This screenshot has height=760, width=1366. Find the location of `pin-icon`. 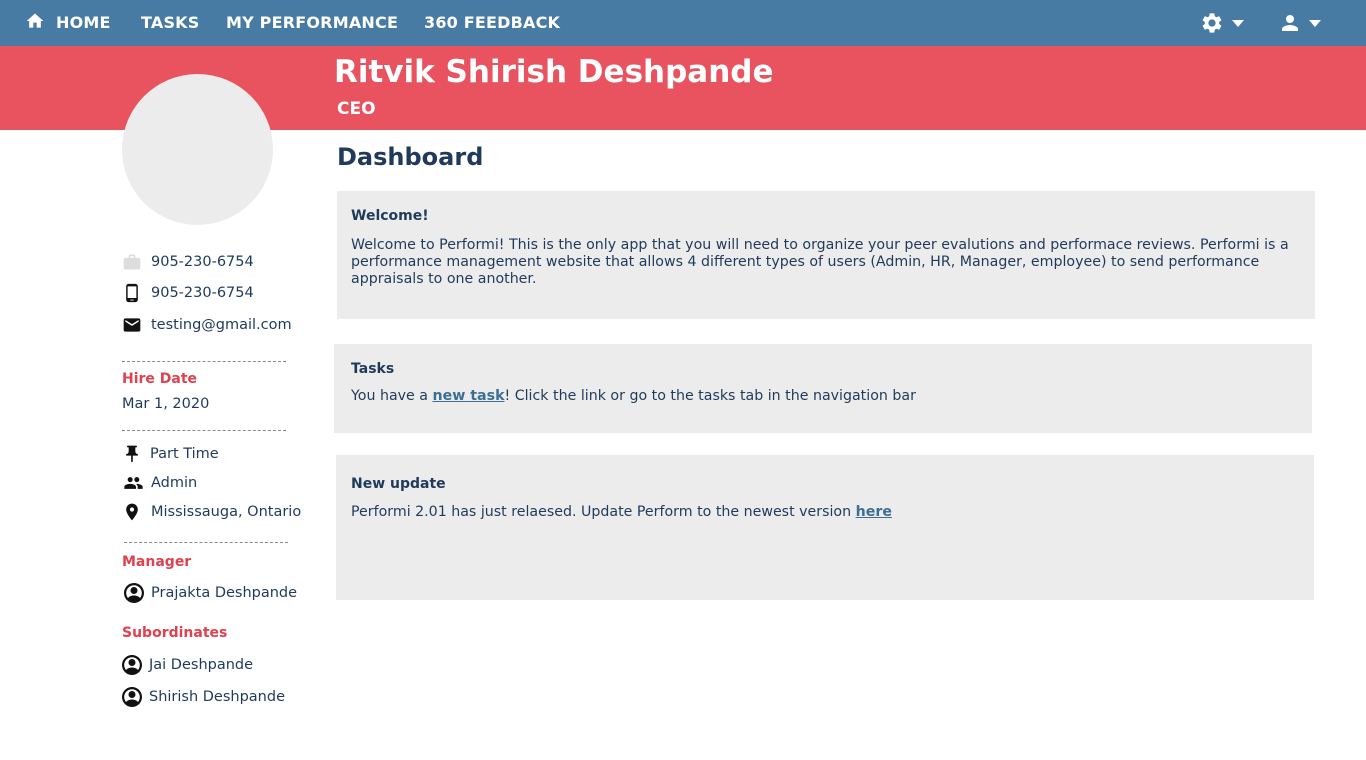

pin-icon is located at coordinates (132, 454).